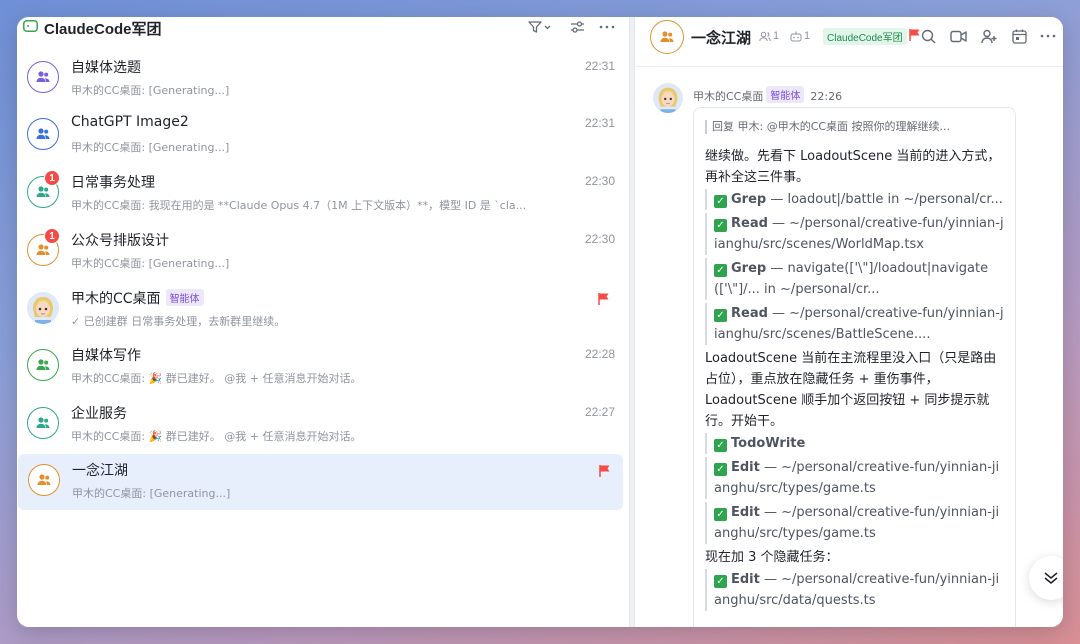  Describe the element at coordinates (178, 321) in the screenshot. I see `conversation-preview: ✓ 已创建群 日常事务处理，去新群里继续。` at that location.